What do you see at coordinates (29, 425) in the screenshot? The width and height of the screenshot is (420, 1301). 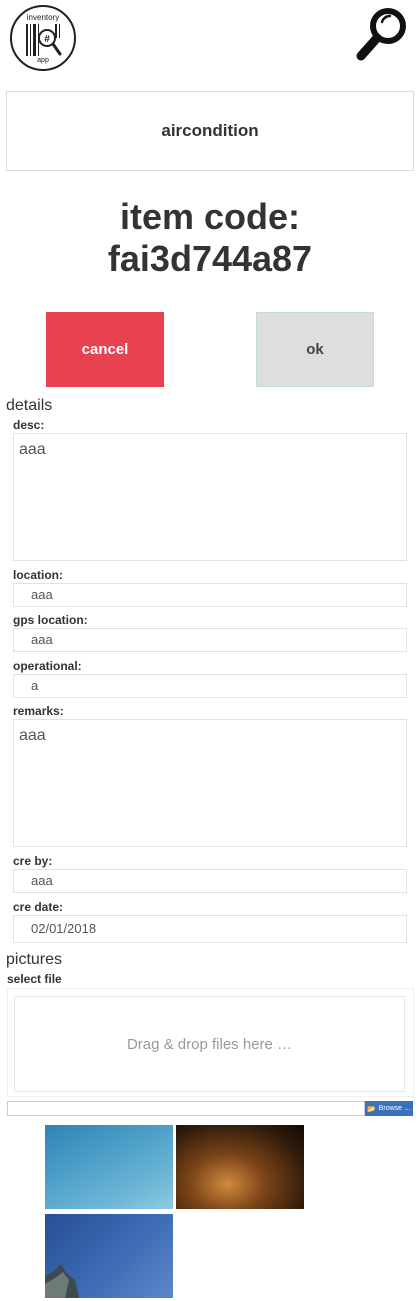 I see `desc-label: desc:` at bounding box center [29, 425].